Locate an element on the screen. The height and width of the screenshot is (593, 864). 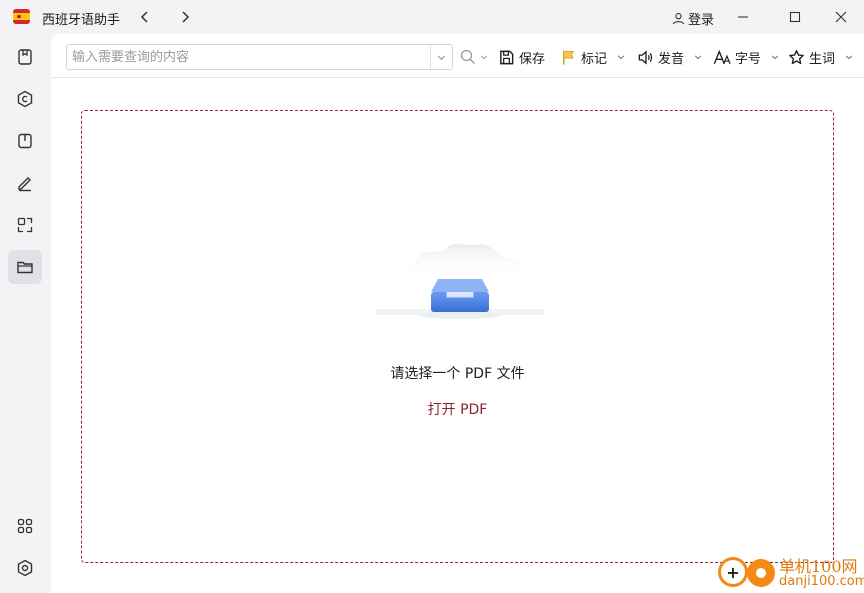
sidebar-item-edit is located at coordinates (25, 183).